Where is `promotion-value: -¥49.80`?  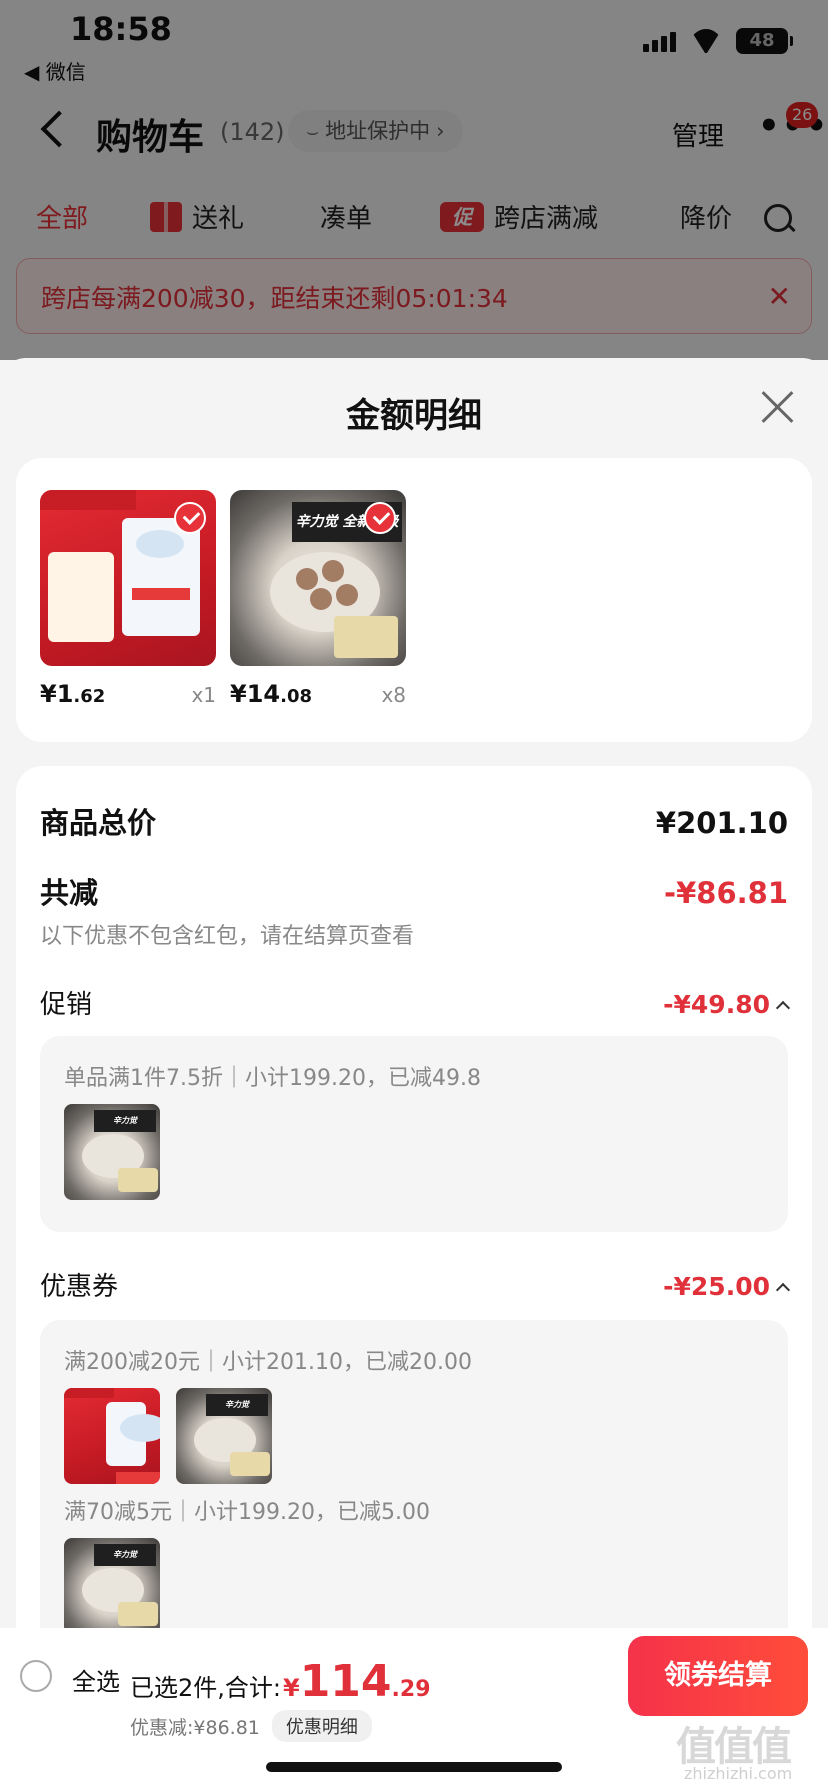
promotion-value: -¥49.80 is located at coordinates (716, 1004).